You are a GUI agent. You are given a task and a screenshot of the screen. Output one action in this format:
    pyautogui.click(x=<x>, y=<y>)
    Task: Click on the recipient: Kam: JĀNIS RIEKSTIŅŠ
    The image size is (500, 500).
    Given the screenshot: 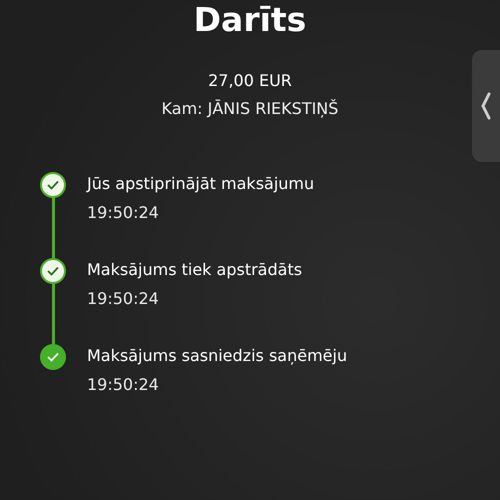 What is the action you would take?
    pyautogui.click(x=250, y=109)
    